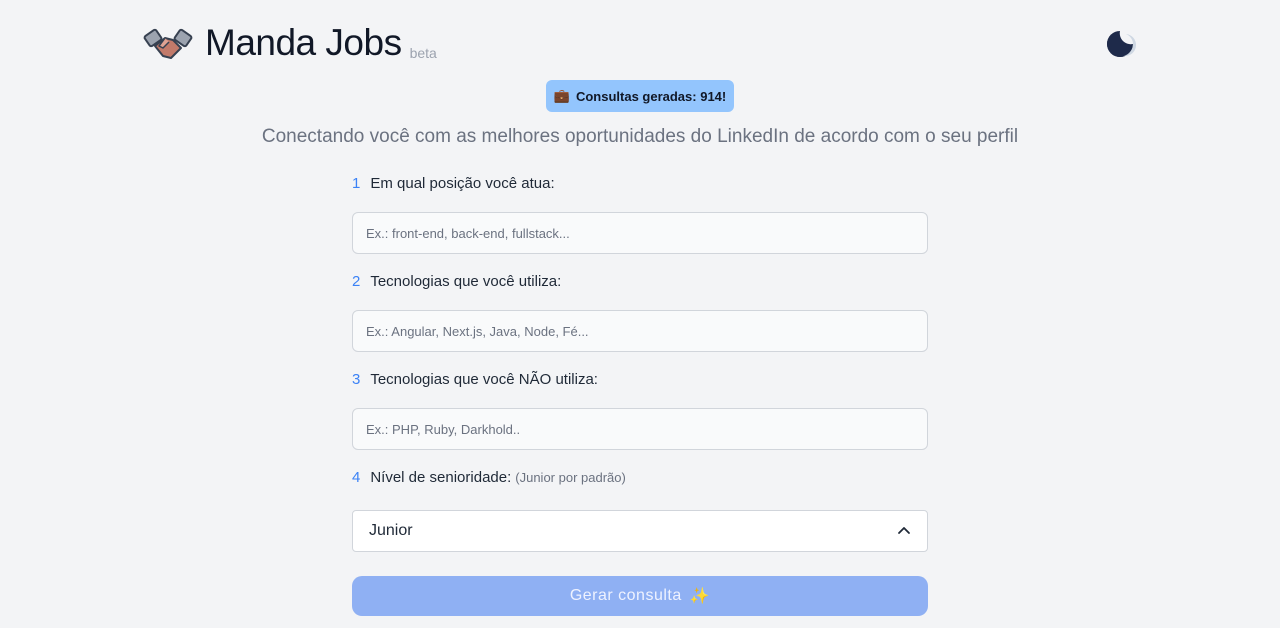  I want to click on handshake-icon, so click(168, 43).